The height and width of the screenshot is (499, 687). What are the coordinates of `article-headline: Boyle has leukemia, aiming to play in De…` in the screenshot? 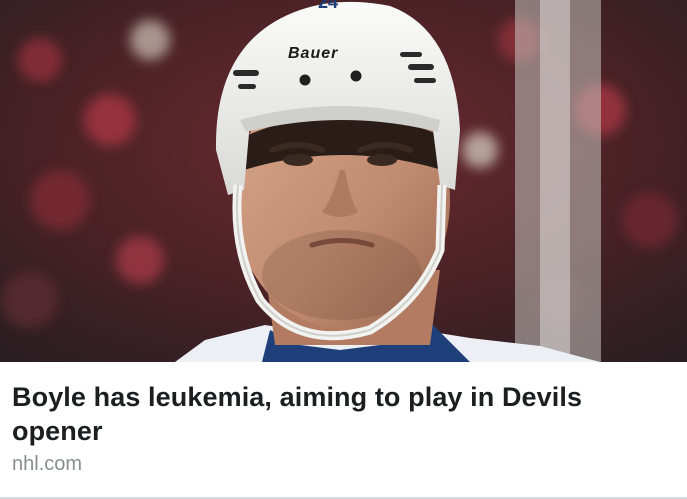 It's located at (332, 414).